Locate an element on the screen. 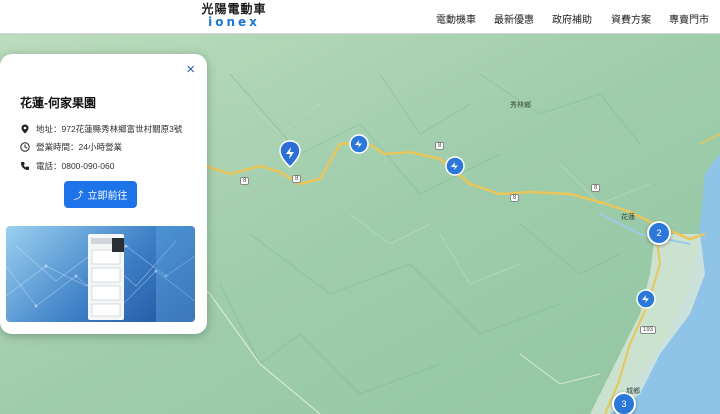 The image size is (720, 414). place-label: 秀林鄉 is located at coordinates (520, 105).